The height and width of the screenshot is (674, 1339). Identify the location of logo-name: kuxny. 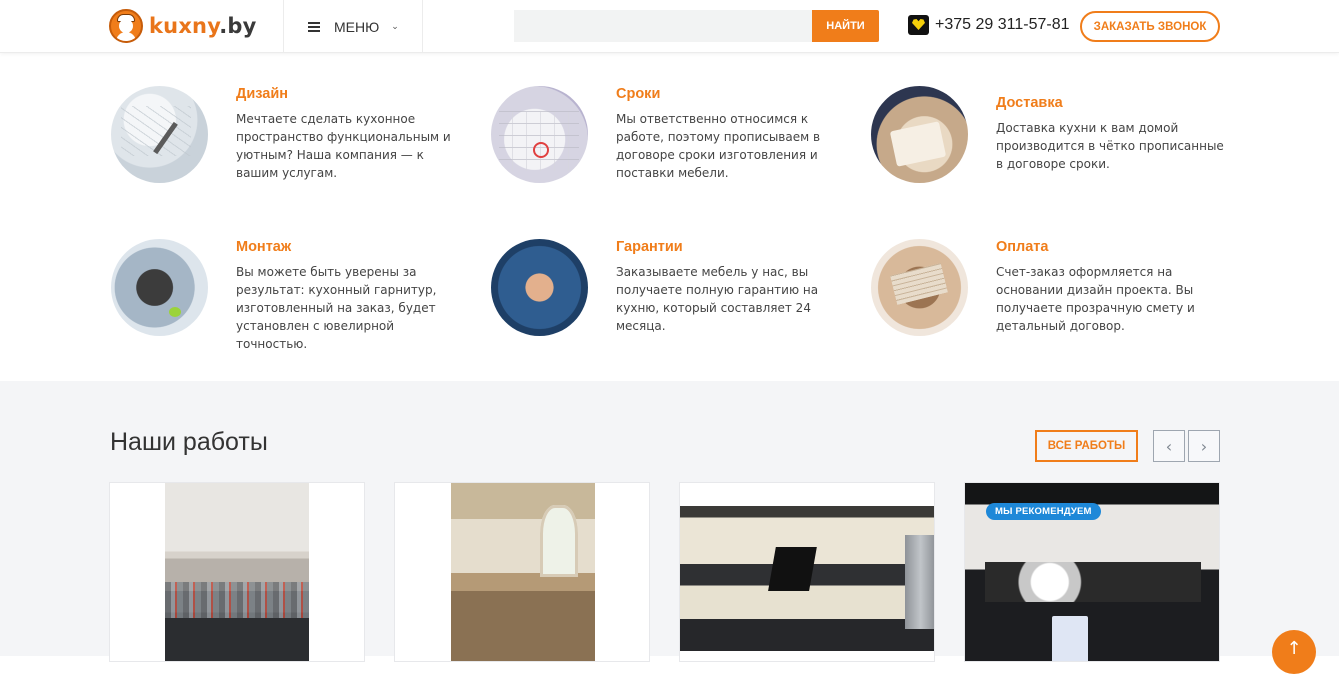
(184, 26).